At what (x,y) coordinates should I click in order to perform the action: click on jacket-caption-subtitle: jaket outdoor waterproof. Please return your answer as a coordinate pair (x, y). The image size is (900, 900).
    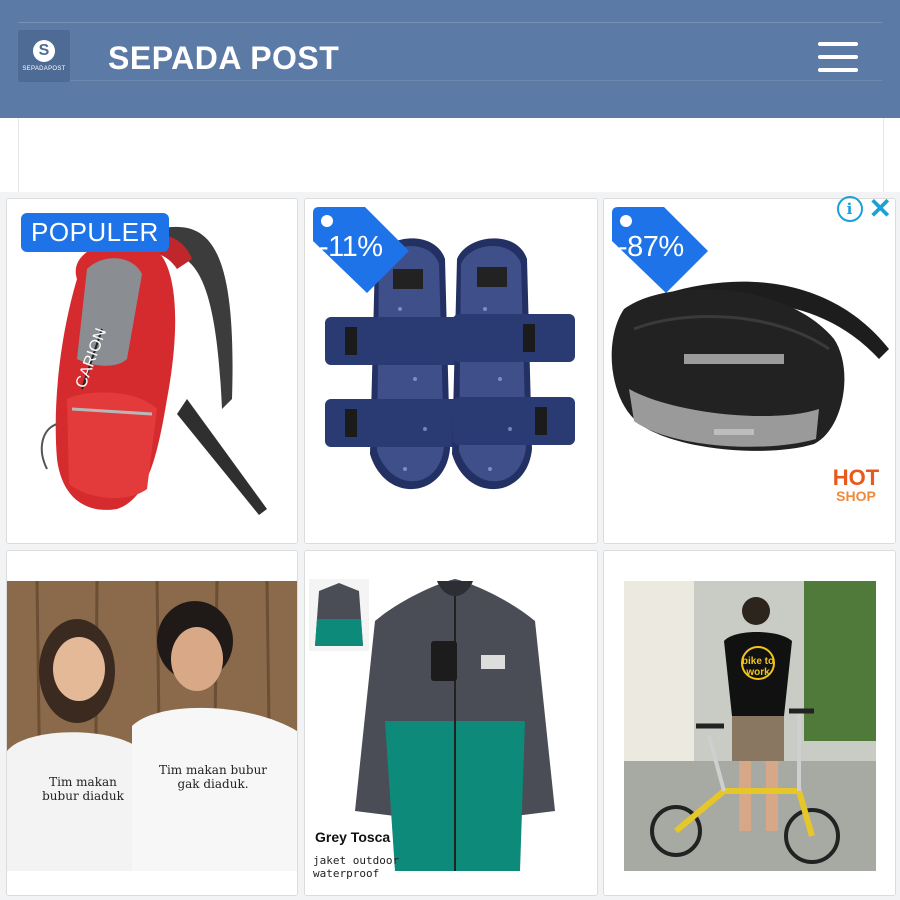
    Looking at the image, I should click on (356, 867).